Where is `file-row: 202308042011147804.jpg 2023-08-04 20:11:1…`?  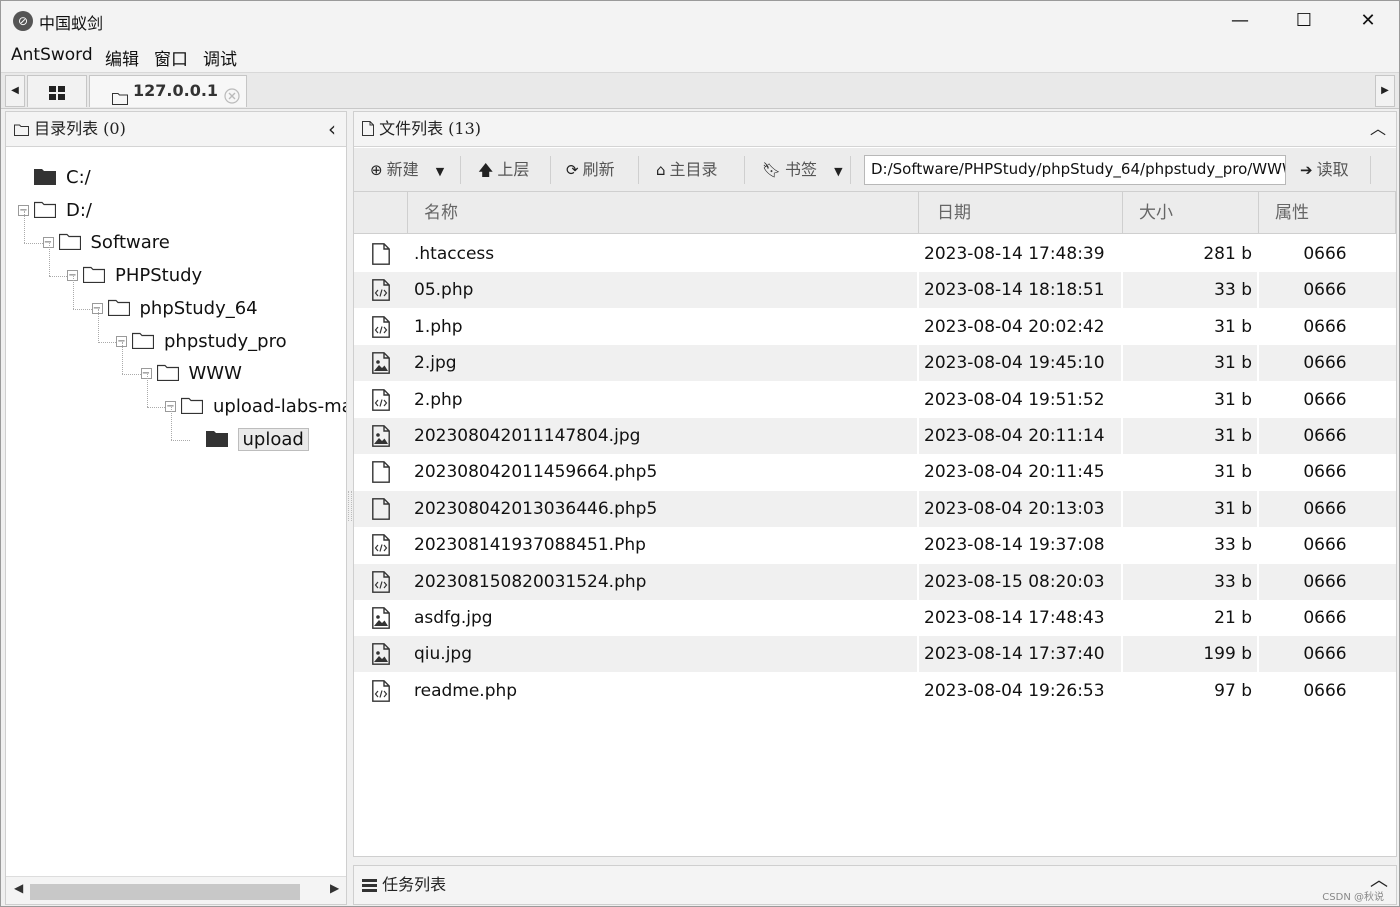
file-row: 202308042011147804.jpg 2023-08-04 20:11:1… is located at coordinates (875, 436).